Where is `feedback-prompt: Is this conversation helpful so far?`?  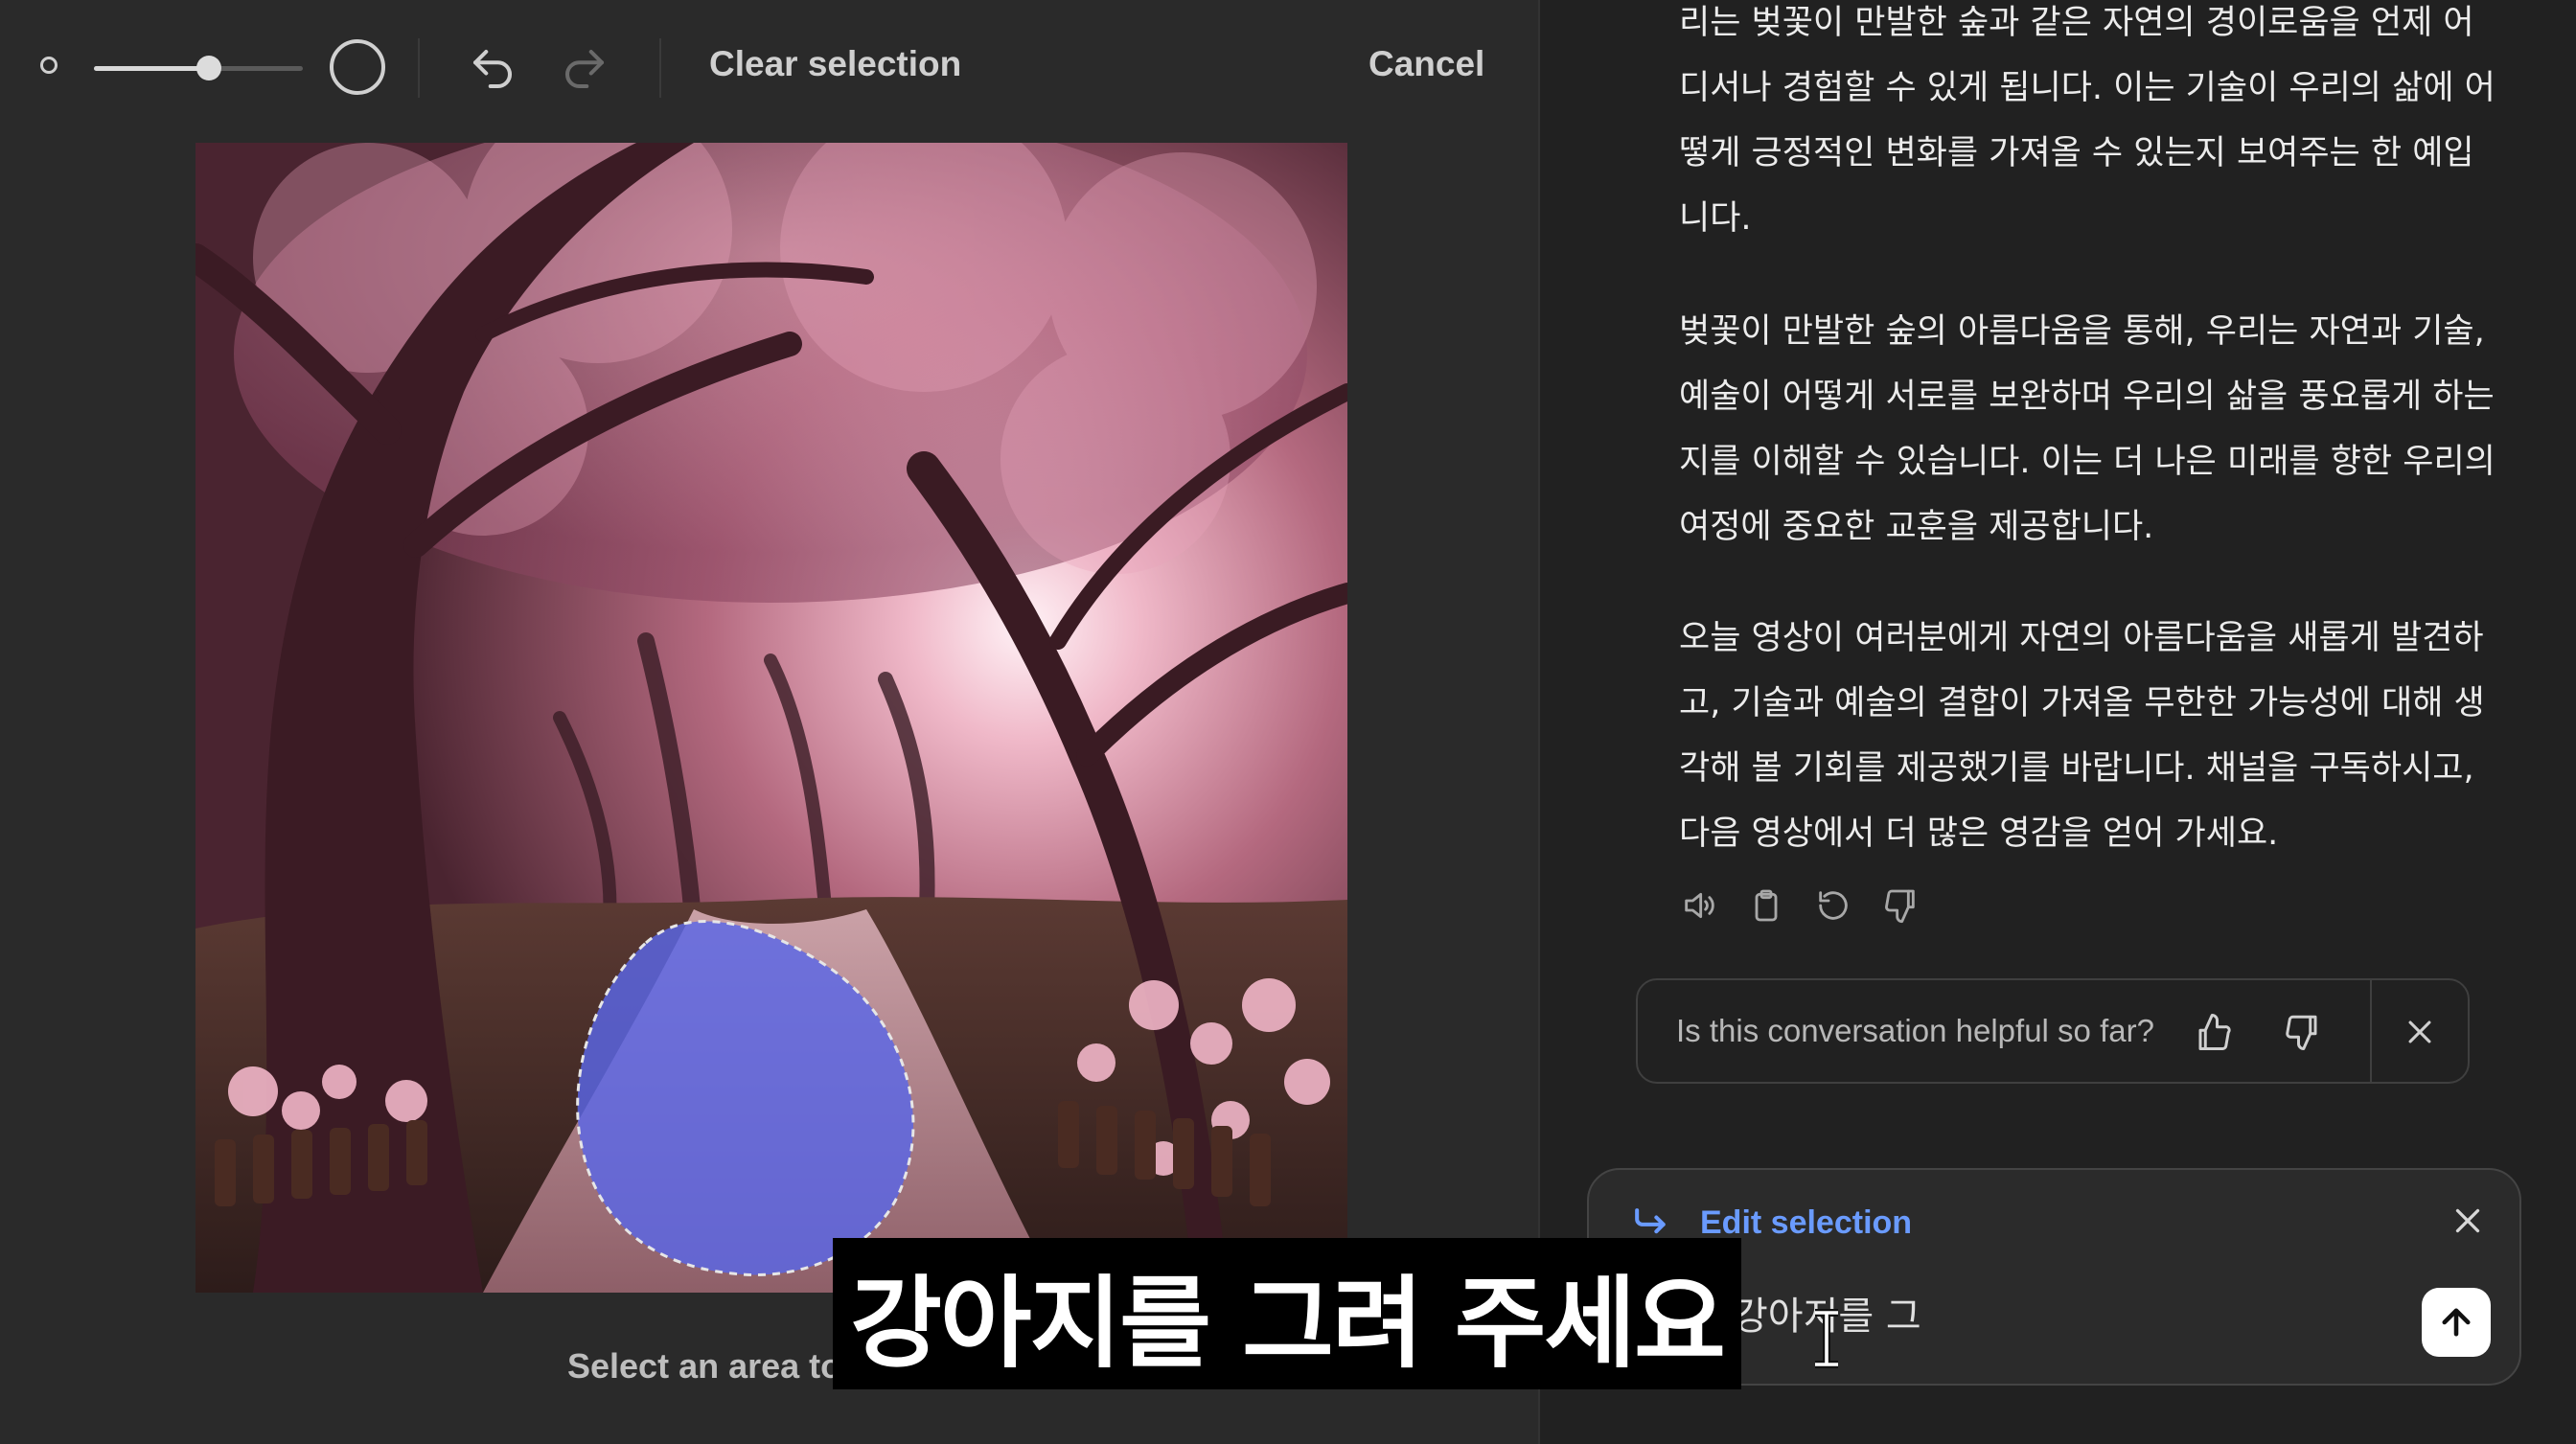 feedback-prompt: Is this conversation helpful so far? is located at coordinates (2053, 1031).